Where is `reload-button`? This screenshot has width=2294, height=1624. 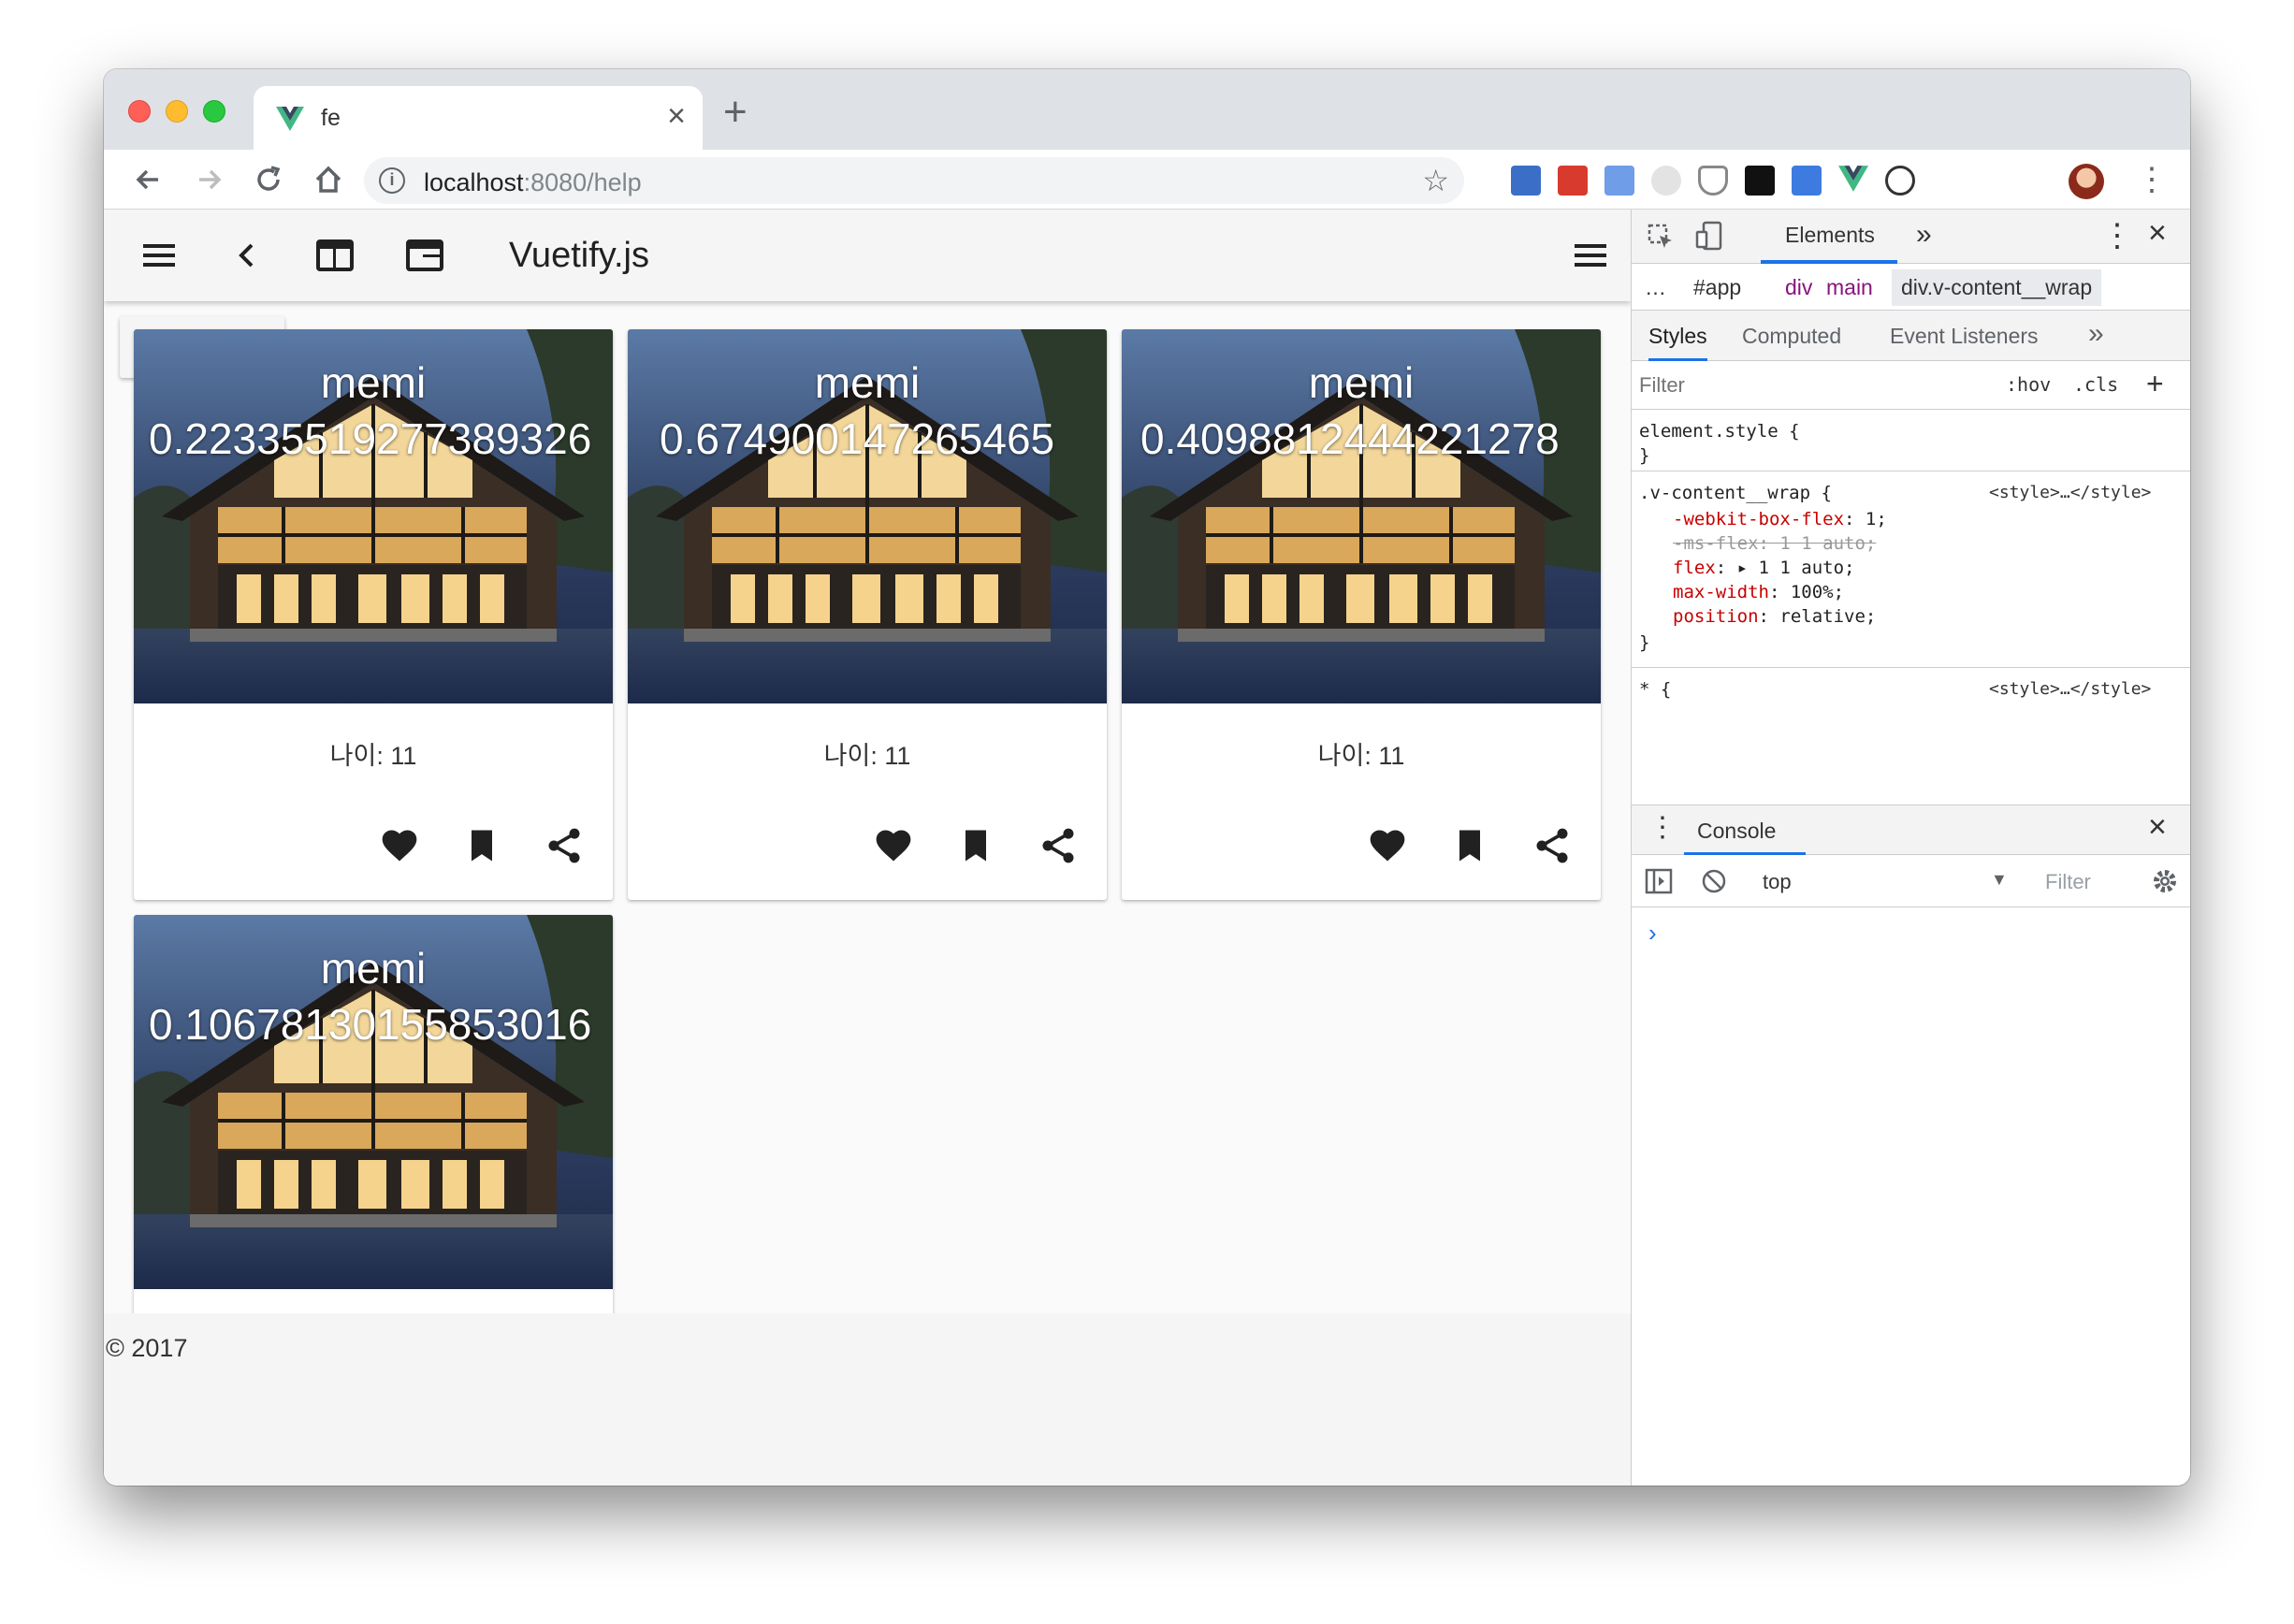 reload-button is located at coordinates (268, 179).